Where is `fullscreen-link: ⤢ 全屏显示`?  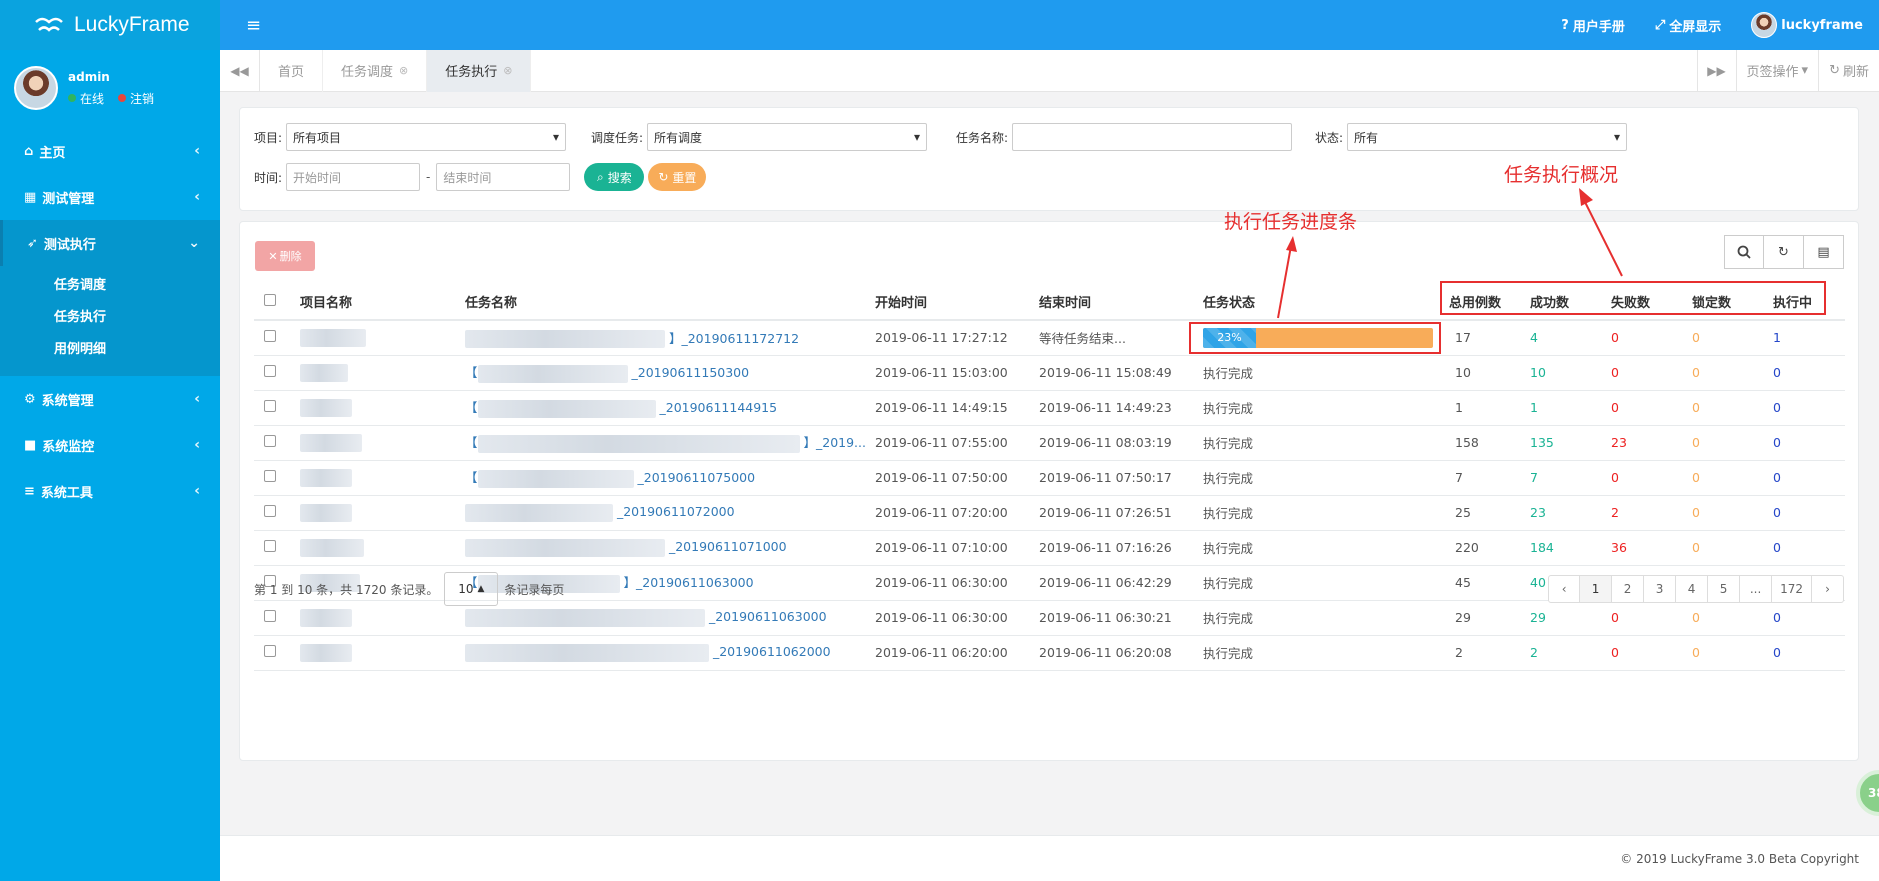 fullscreen-link: ⤢ 全屏显示 is located at coordinates (1688, 25).